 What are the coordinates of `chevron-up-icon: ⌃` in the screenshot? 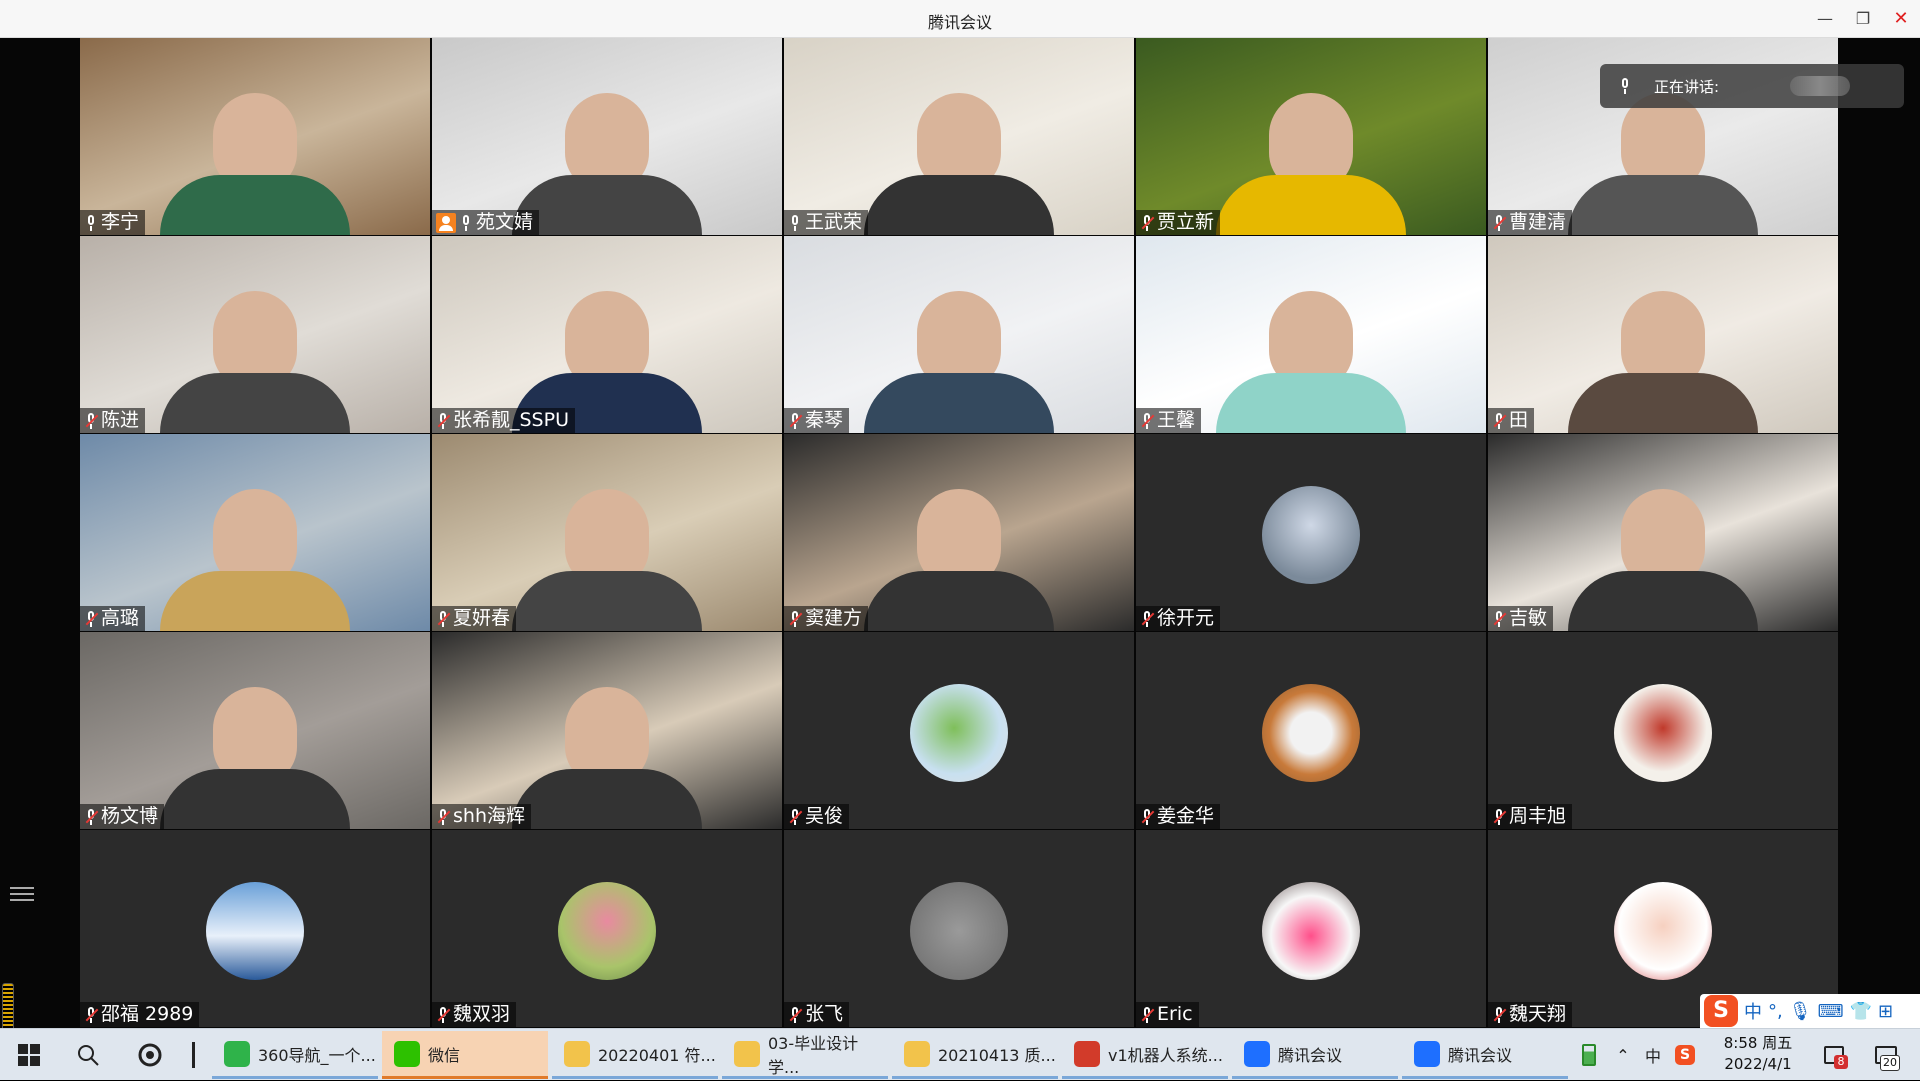 It's located at (1623, 1055).